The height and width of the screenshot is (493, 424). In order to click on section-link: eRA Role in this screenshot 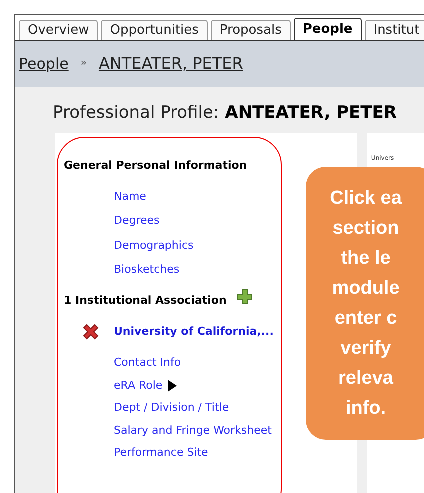, I will do `click(138, 386)`.